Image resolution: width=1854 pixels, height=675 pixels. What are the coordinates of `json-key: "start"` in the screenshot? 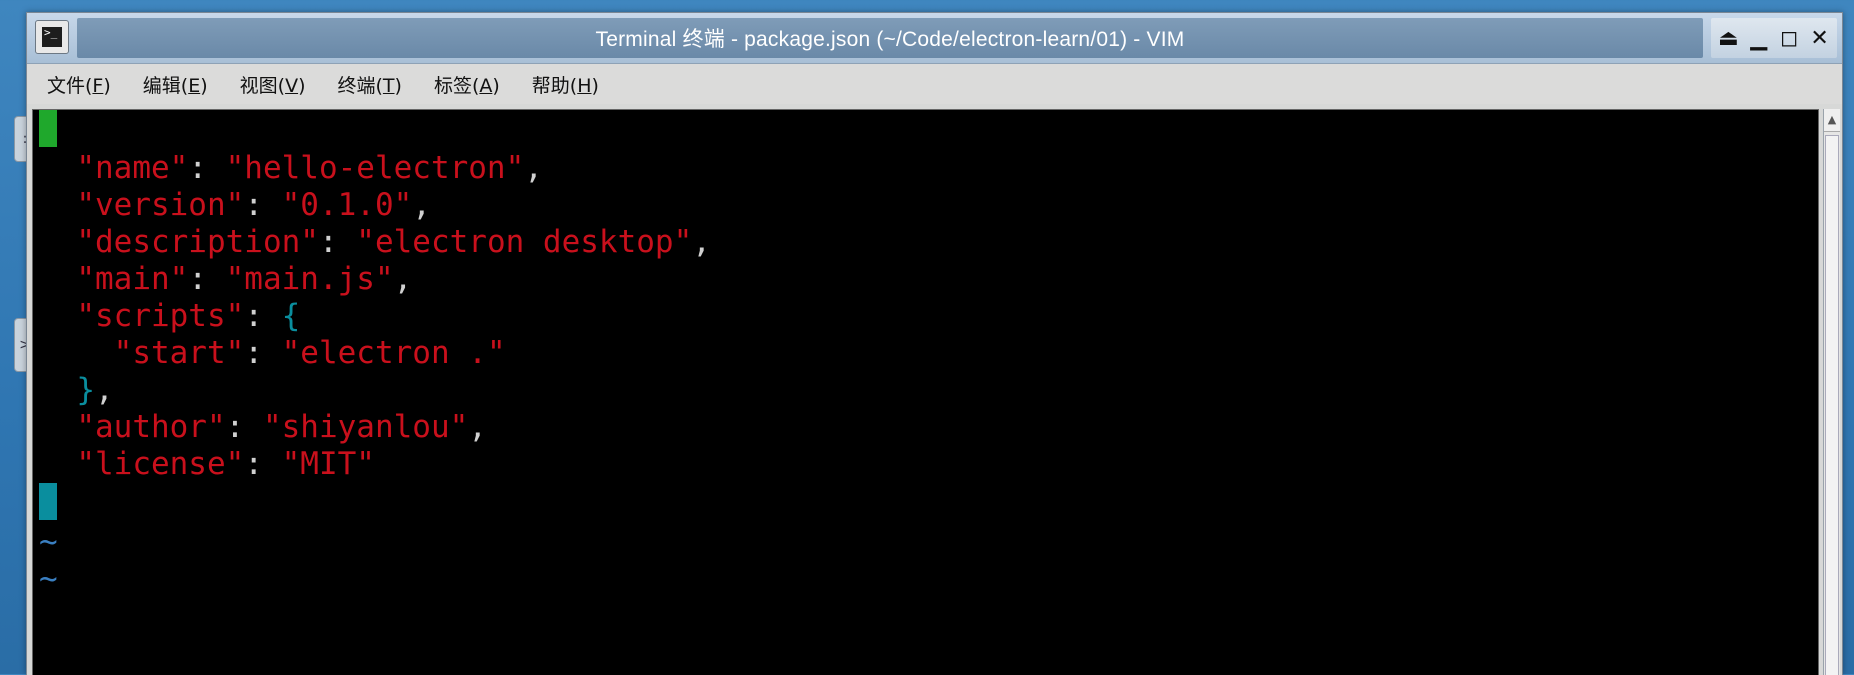 It's located at (179, 353).